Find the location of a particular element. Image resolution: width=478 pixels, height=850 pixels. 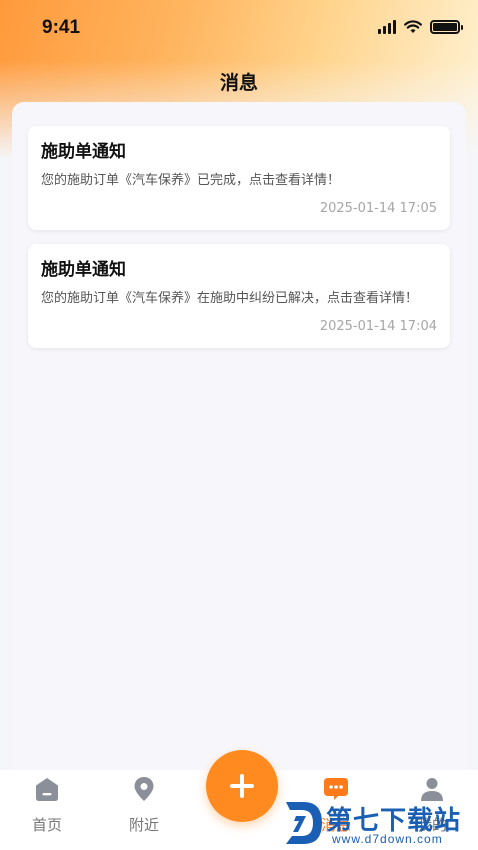

battery-icon is located at coordinates (446, 27).